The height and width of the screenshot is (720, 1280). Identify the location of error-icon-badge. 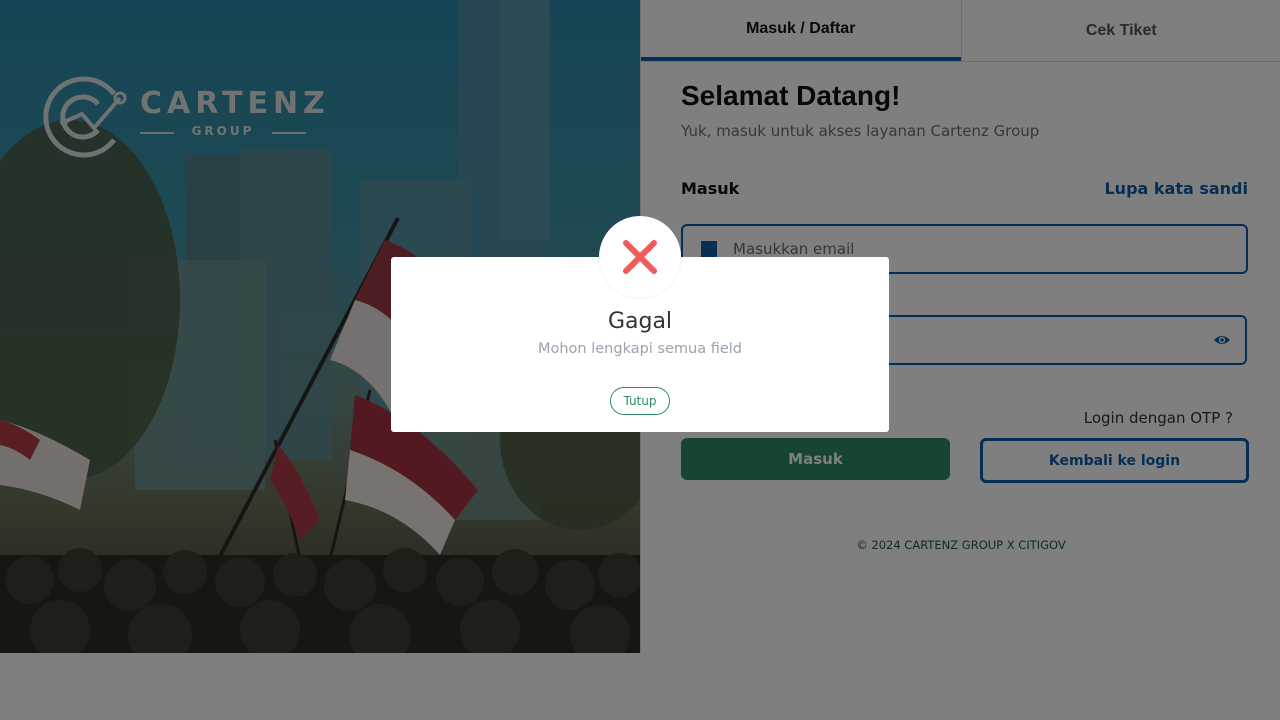
(640, 257).